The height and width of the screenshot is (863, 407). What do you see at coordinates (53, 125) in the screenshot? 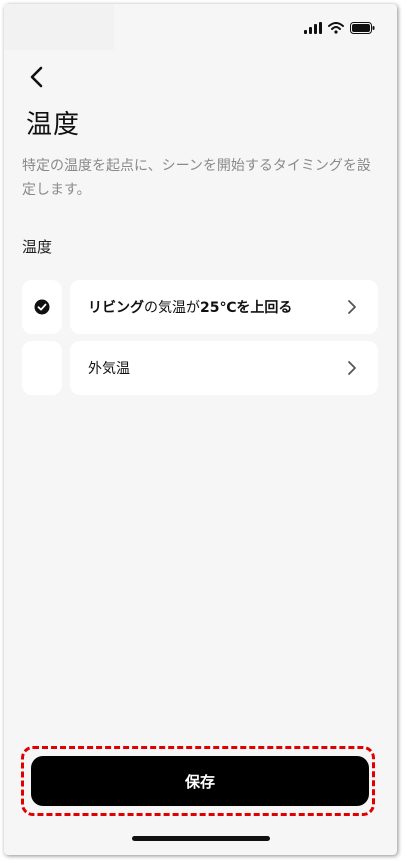
I see `page-title: 温度` at bounding box center [53, 125].